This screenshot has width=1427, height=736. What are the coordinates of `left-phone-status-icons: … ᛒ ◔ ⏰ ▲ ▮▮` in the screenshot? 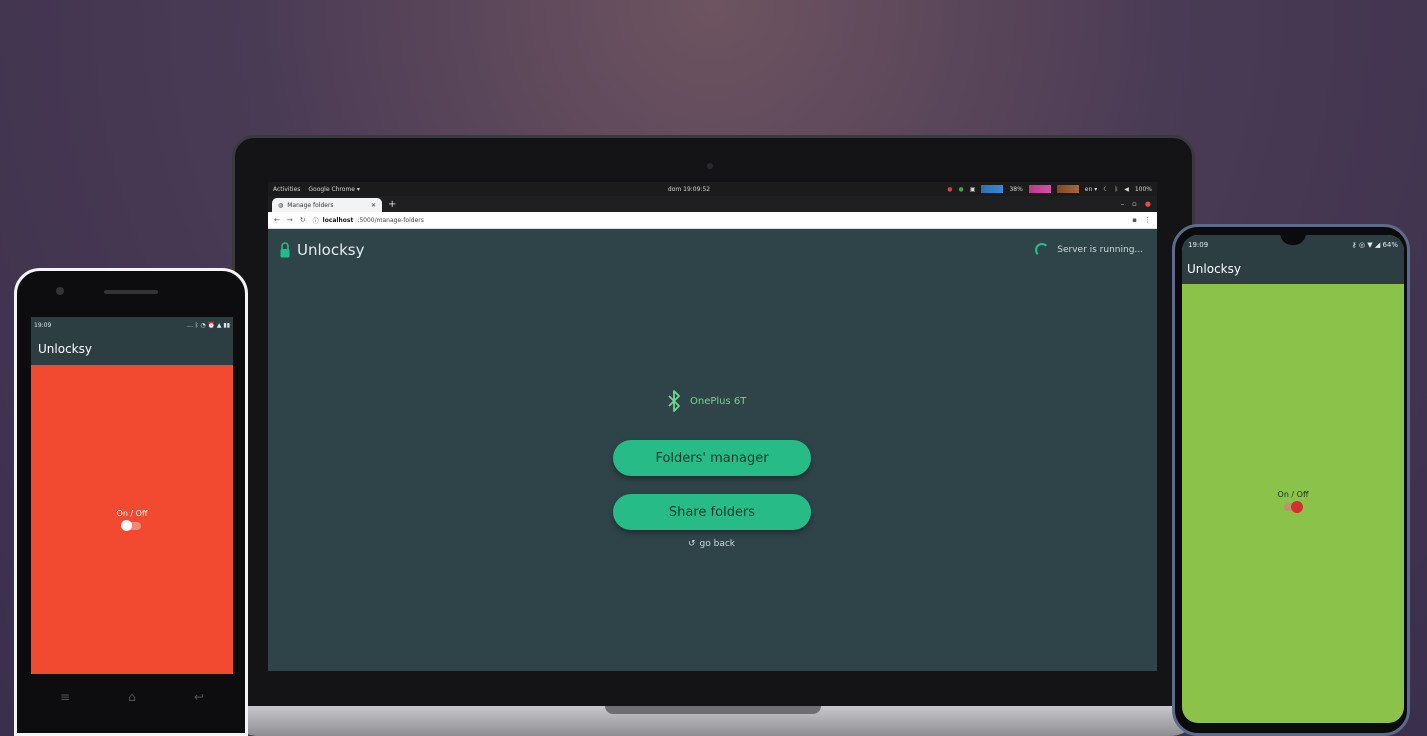 It's located at (208, 325).